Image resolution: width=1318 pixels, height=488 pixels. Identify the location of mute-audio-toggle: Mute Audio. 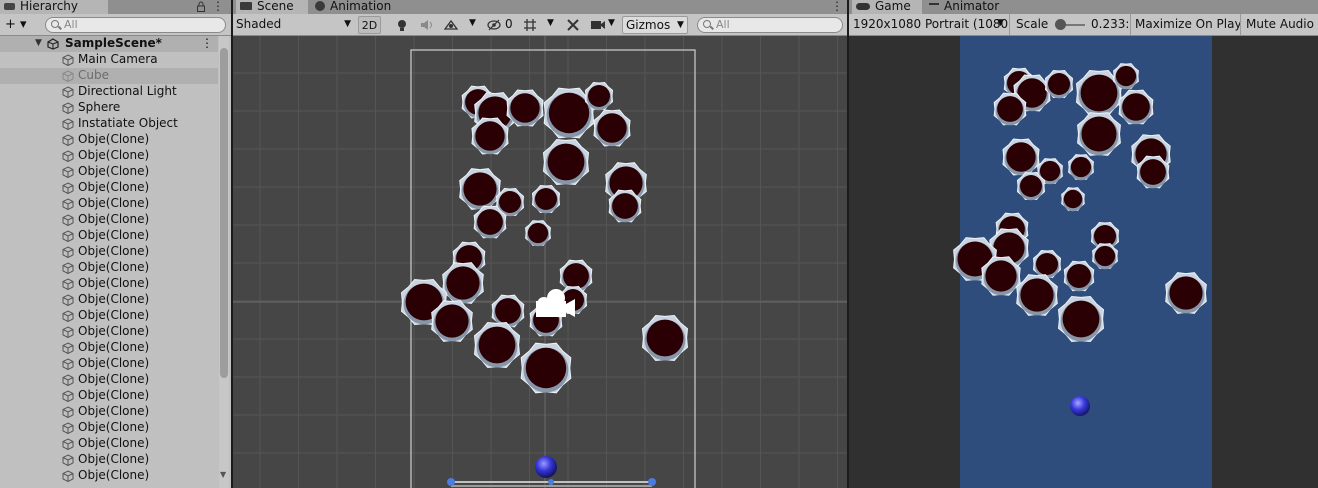
(1280, 25).